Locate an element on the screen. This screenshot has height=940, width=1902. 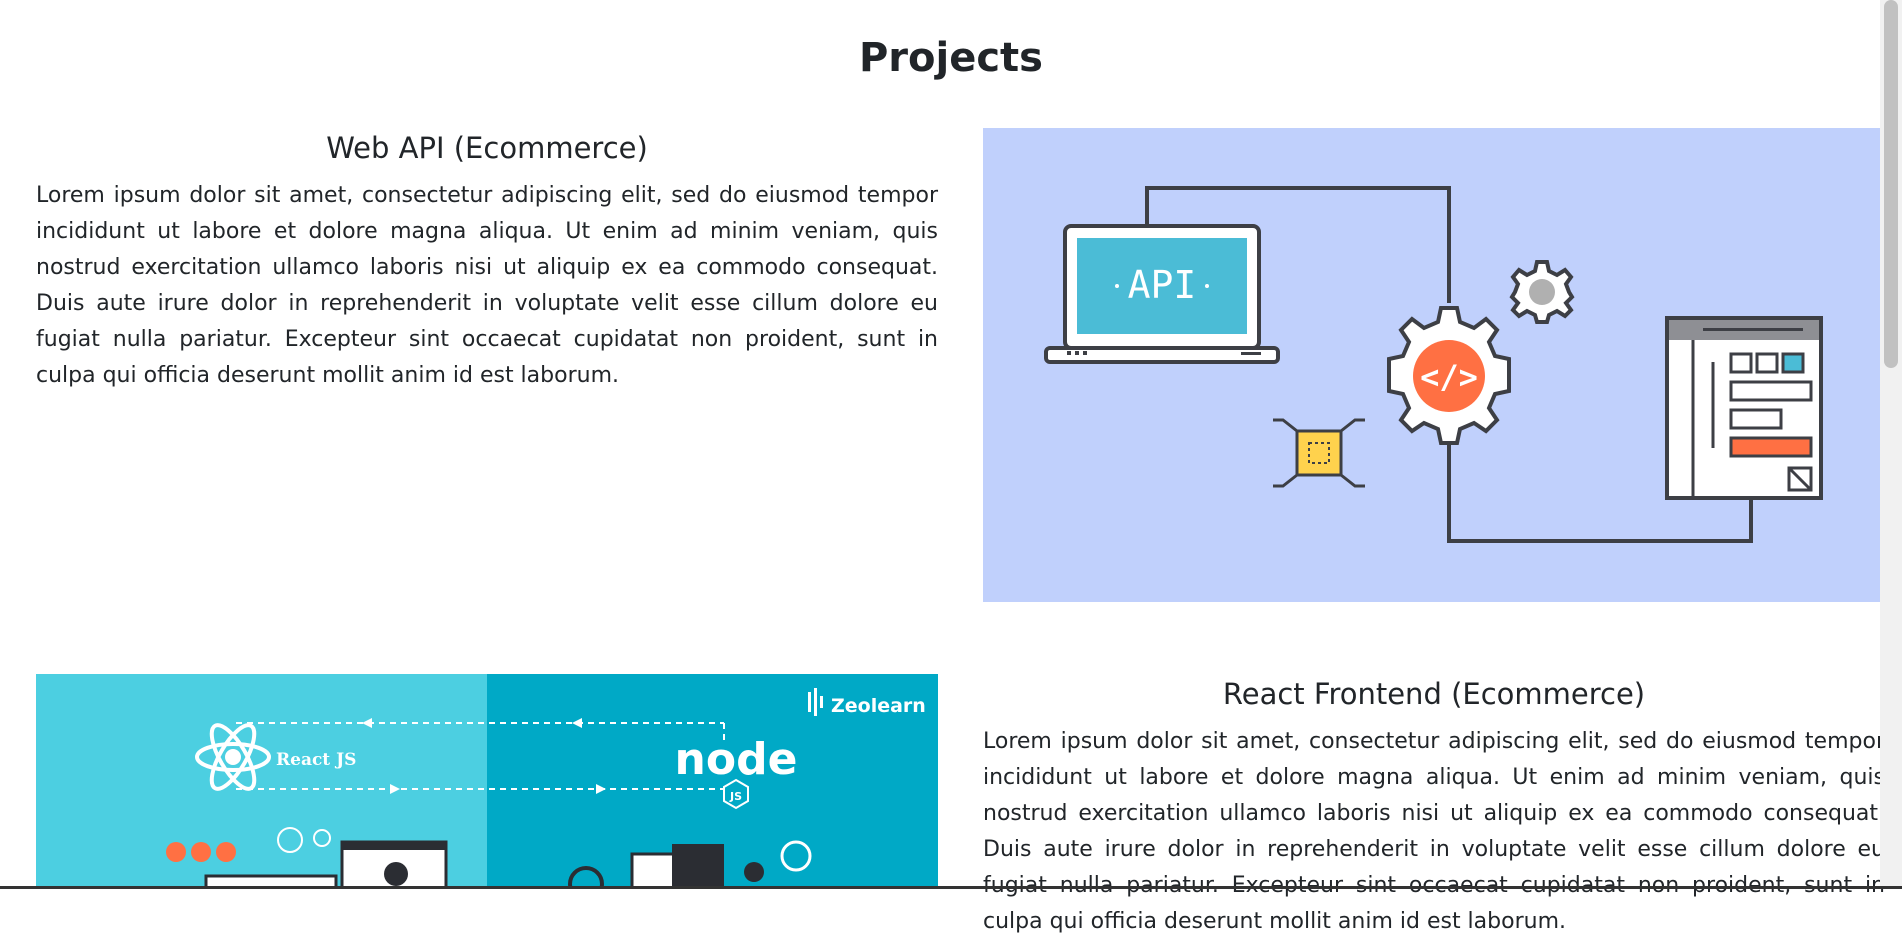
svg-text: API is located at coordinates (1162, 285).